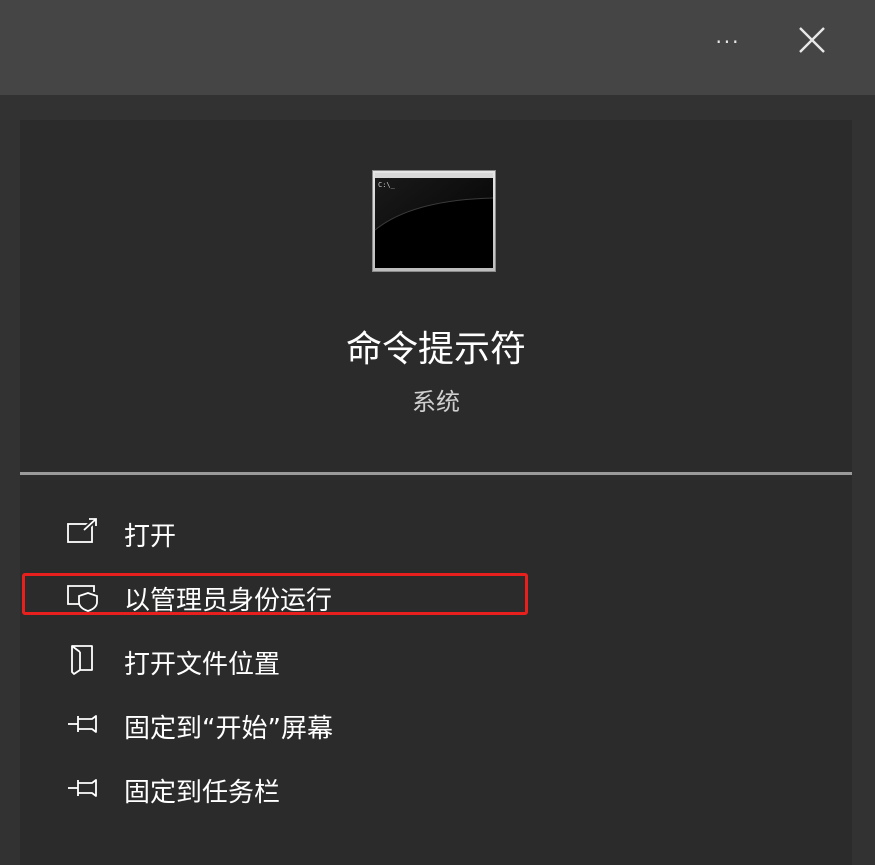  What do you see at coordinates (436, 788) in the screenshot?
I see `menu-item-pin-to-taskbar: 固定到任务栏` at bounding box center [436, 788].